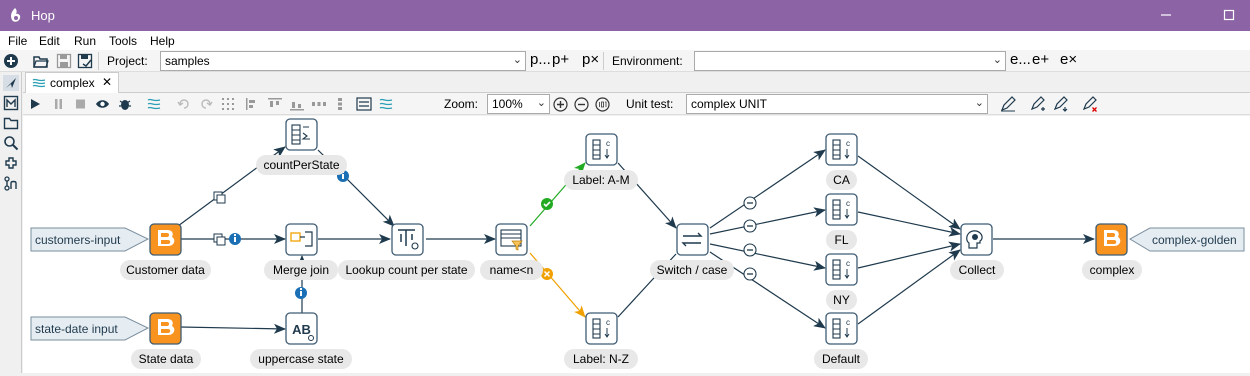 This screenshot has height=376, width=1250. What do you see at coordinates (340, 104) in the screenshot?
I see `distribute-vertical-icon` at bounding box center [340, 104].